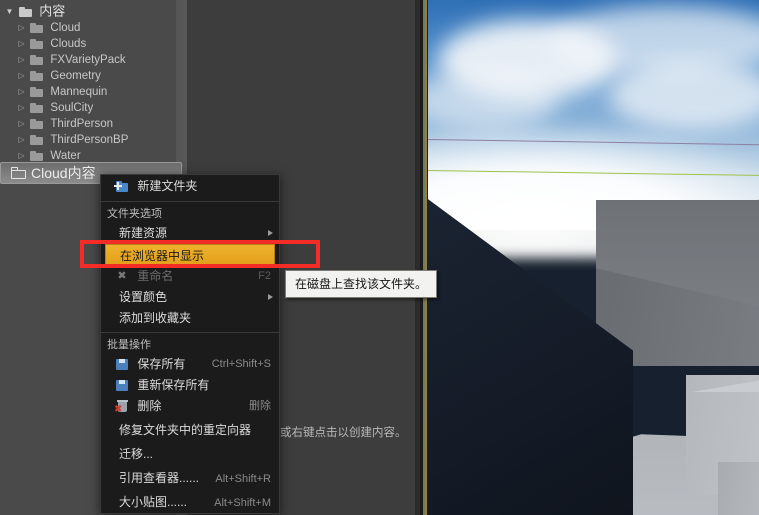 The image size is (759, 515). I want to click on tree-item-label: ThirdPerson, so click(82, 124).